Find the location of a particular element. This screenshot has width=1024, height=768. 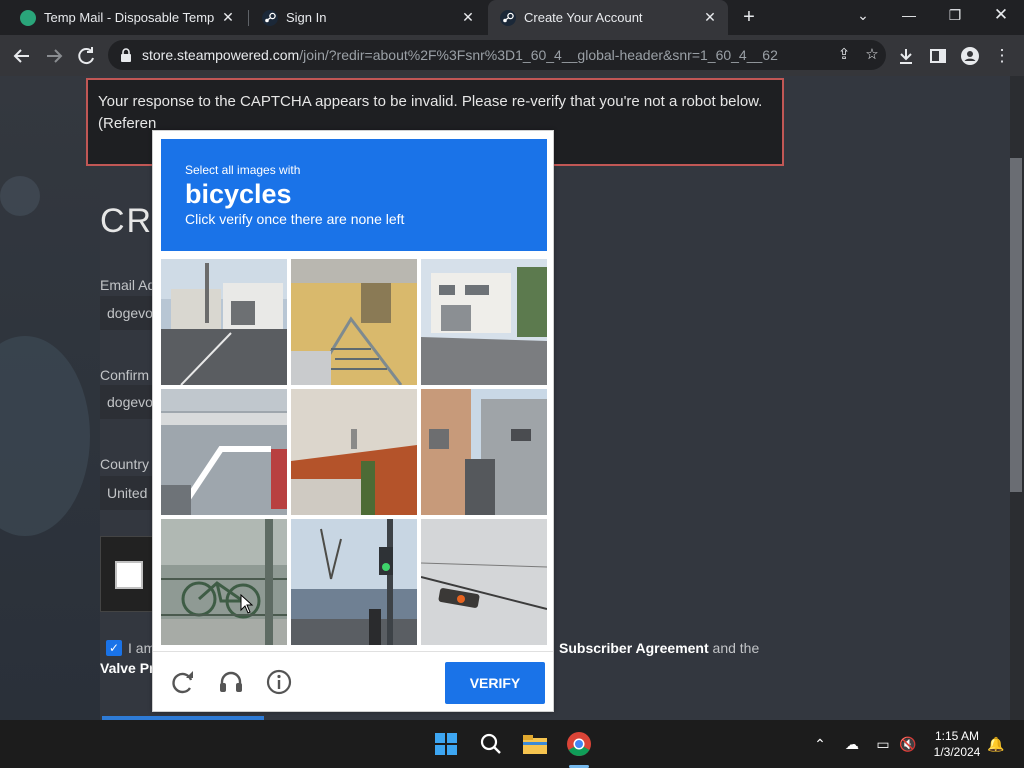

back-icon is located at coordinates (22, 56).